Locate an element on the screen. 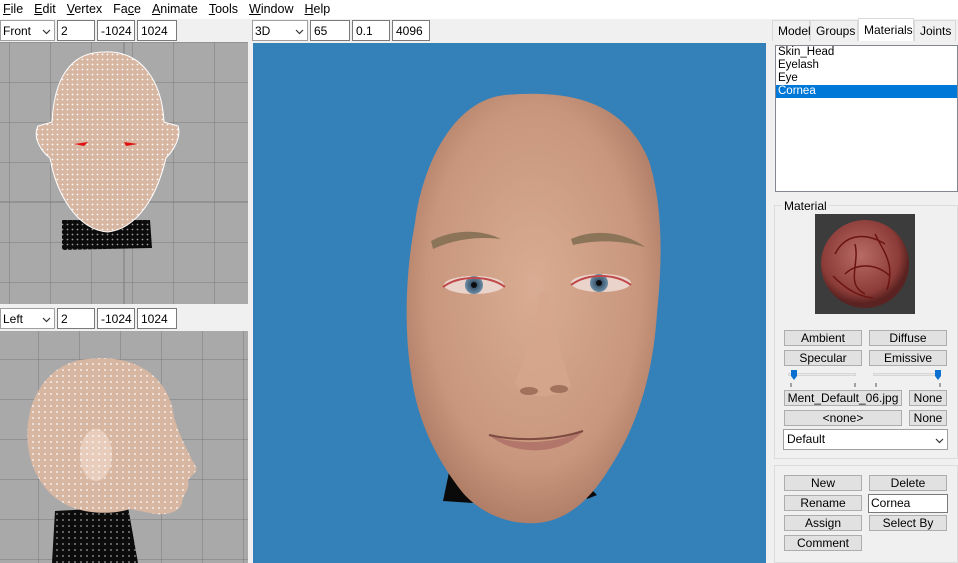  shininess-slider is located at coordinates (822, 374).